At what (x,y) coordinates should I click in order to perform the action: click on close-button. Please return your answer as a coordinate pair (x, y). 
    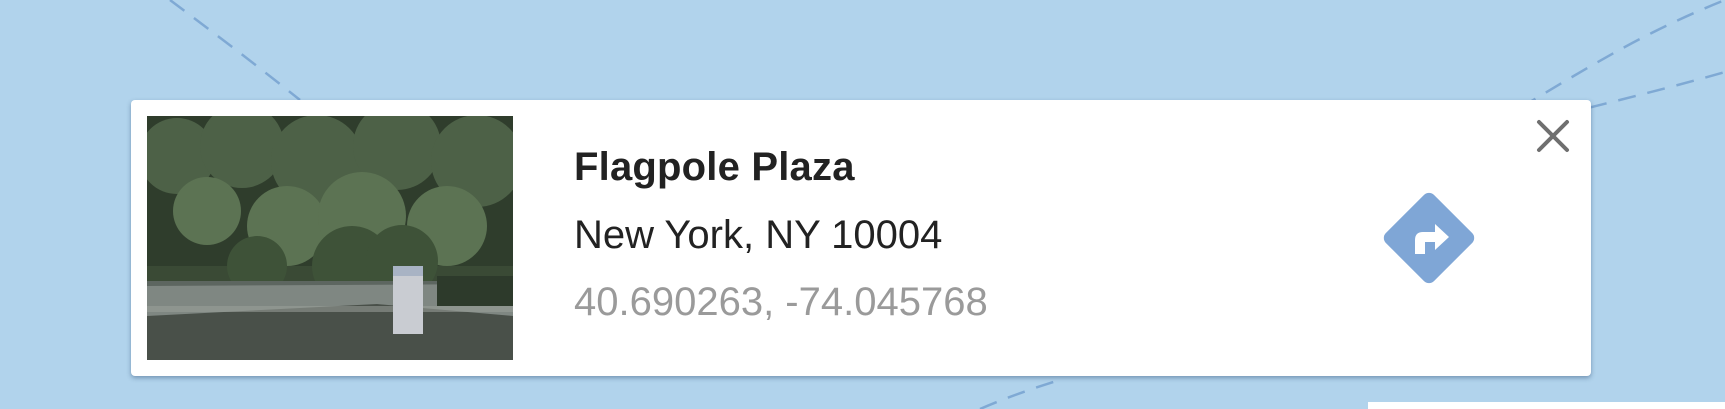
    Looking at the image, I should click on (1553, 136).